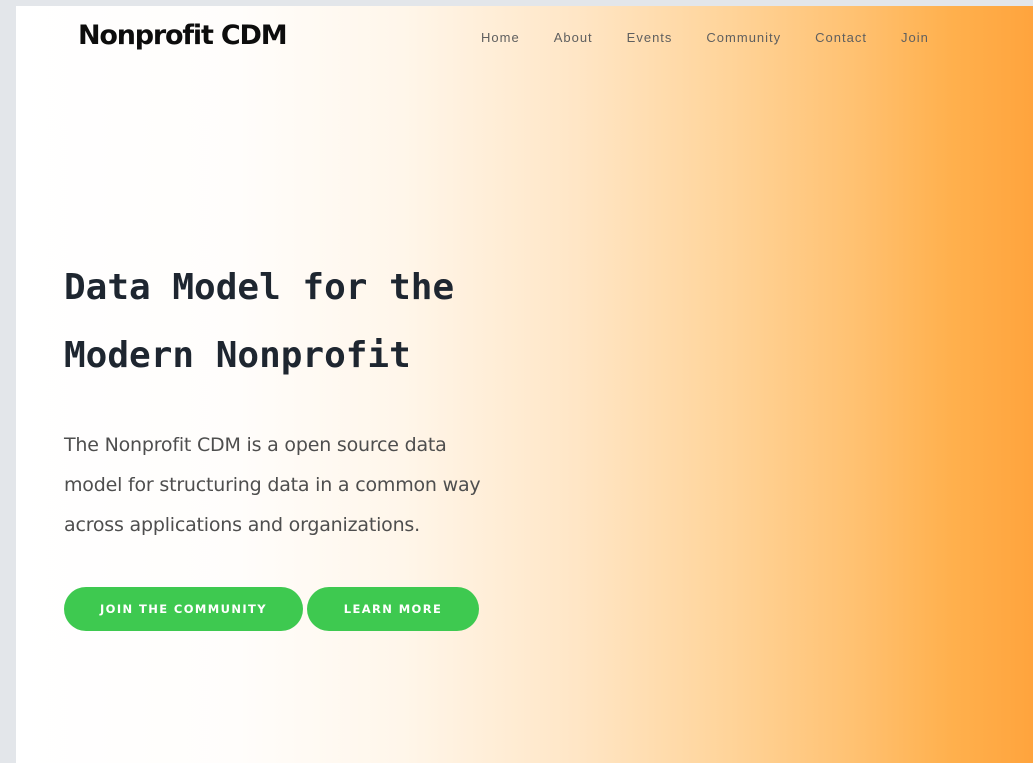 The width and height of the screenshot is (1033, 763). What do you see at coordinates (242, 525) in the screenshot?
I see `hero-description-line-3: across applications and organizations.` at bounding box center [242, 525].